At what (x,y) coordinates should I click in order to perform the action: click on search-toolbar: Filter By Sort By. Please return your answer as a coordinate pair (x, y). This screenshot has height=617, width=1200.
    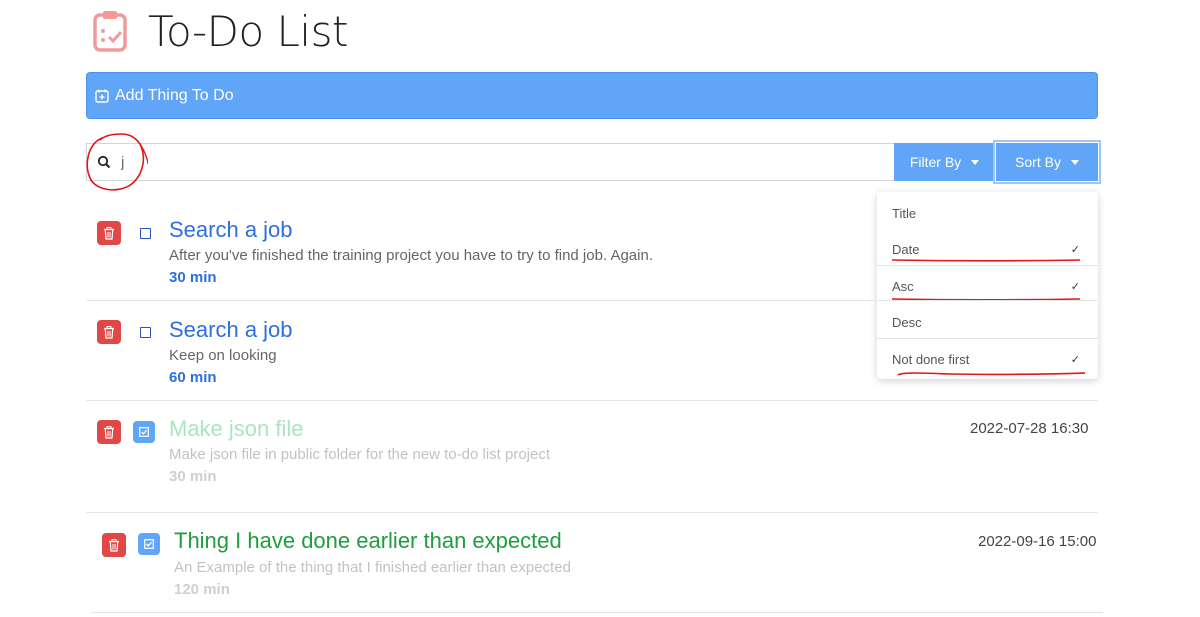
    Looking at the image, I should click on (593, 162).